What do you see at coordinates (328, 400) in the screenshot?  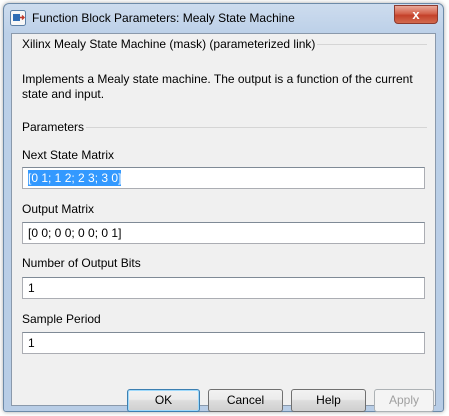 I see `help-button: Help` at bounding box center [328, 400].